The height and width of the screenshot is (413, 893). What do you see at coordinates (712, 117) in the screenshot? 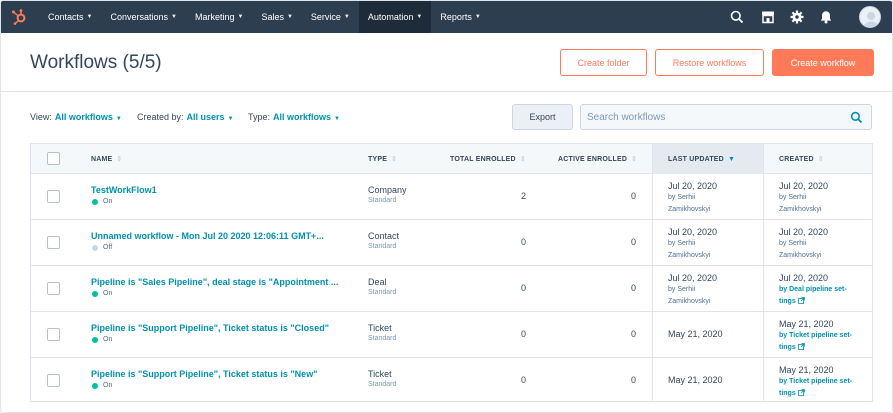
I see `search-input` at bounding box center [712, 117].